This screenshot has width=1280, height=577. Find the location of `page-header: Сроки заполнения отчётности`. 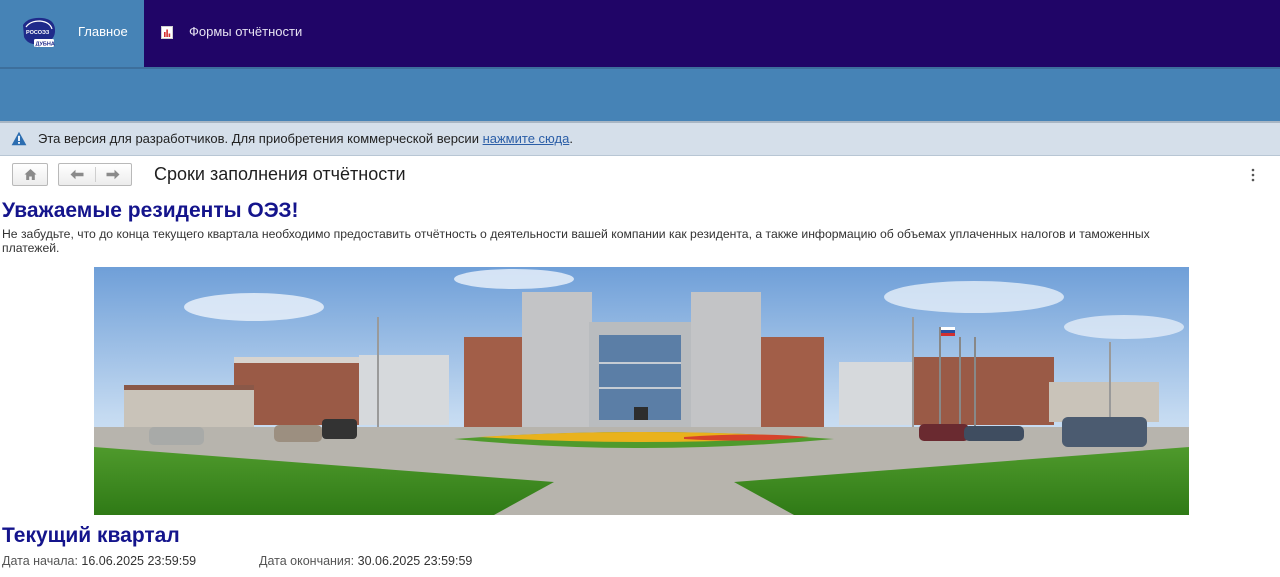

page-header: Сроки заполнения отчётности is located at coordinates (640, 176).